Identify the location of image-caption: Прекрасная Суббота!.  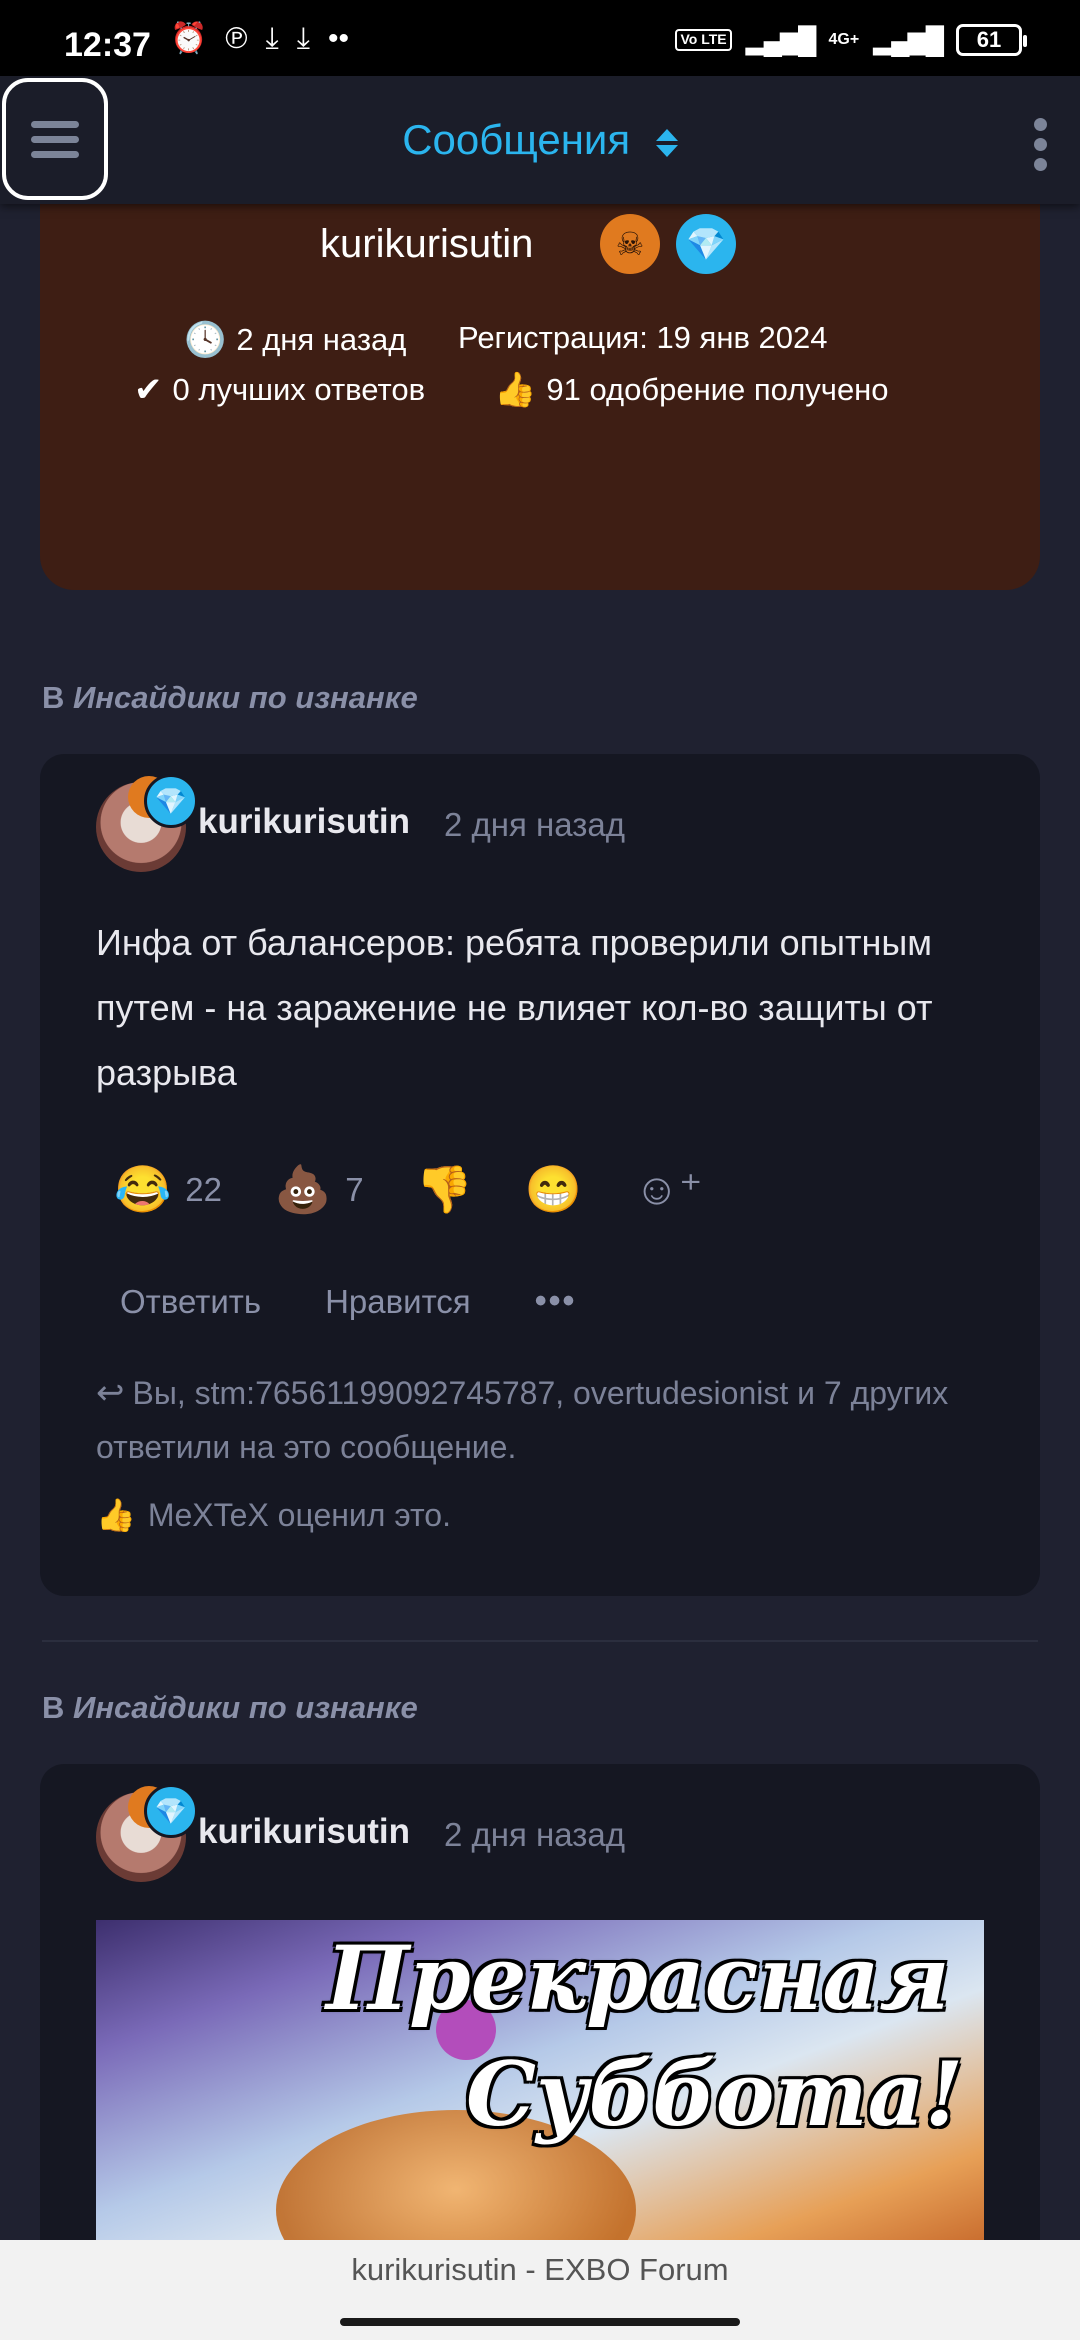
(645, 2036).